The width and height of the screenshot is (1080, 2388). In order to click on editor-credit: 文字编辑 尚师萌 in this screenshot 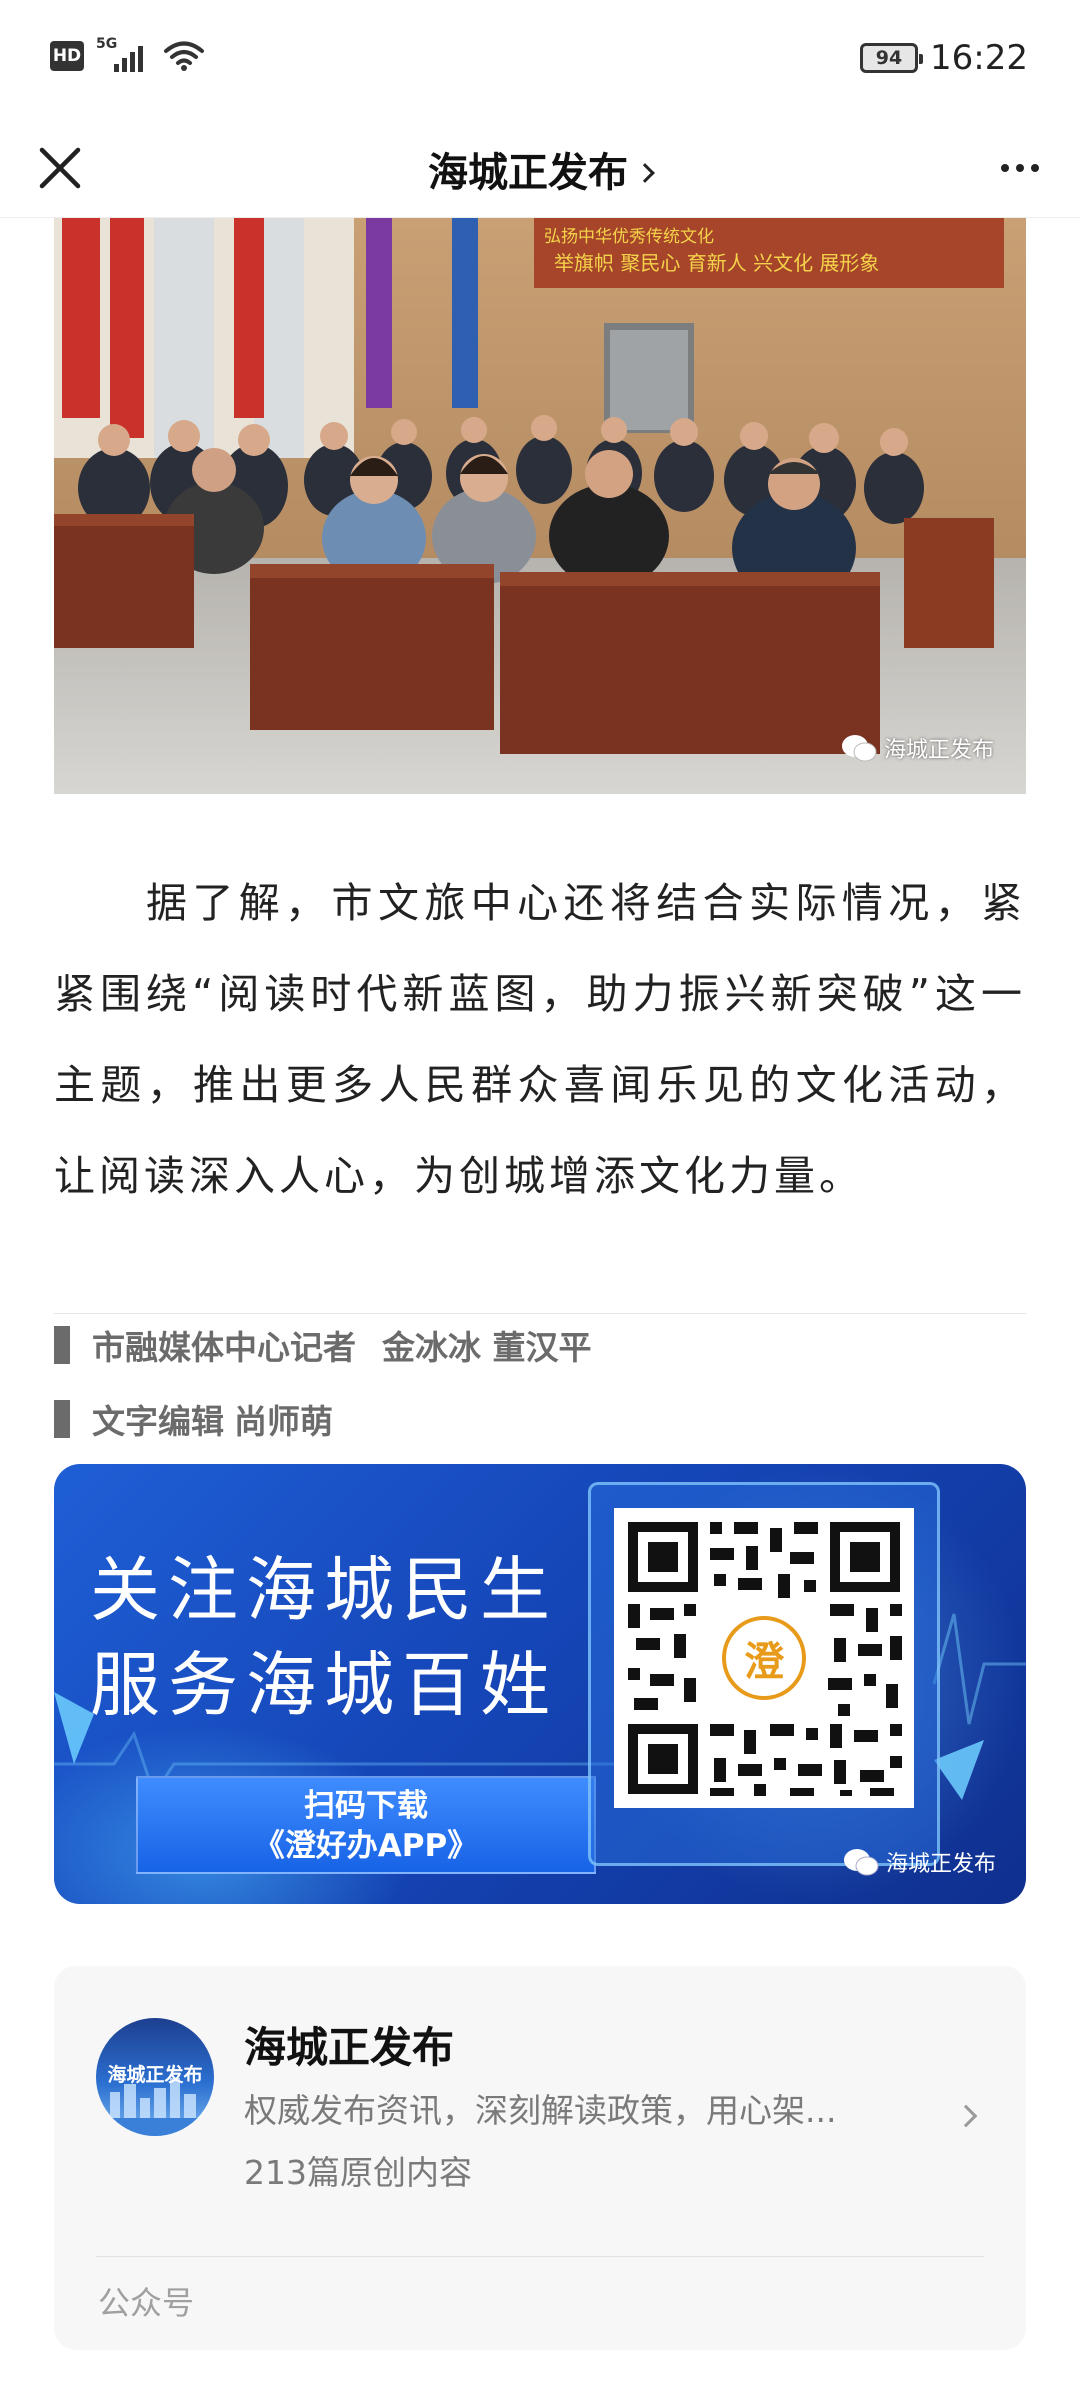, I will do `click(193, 1419)`.